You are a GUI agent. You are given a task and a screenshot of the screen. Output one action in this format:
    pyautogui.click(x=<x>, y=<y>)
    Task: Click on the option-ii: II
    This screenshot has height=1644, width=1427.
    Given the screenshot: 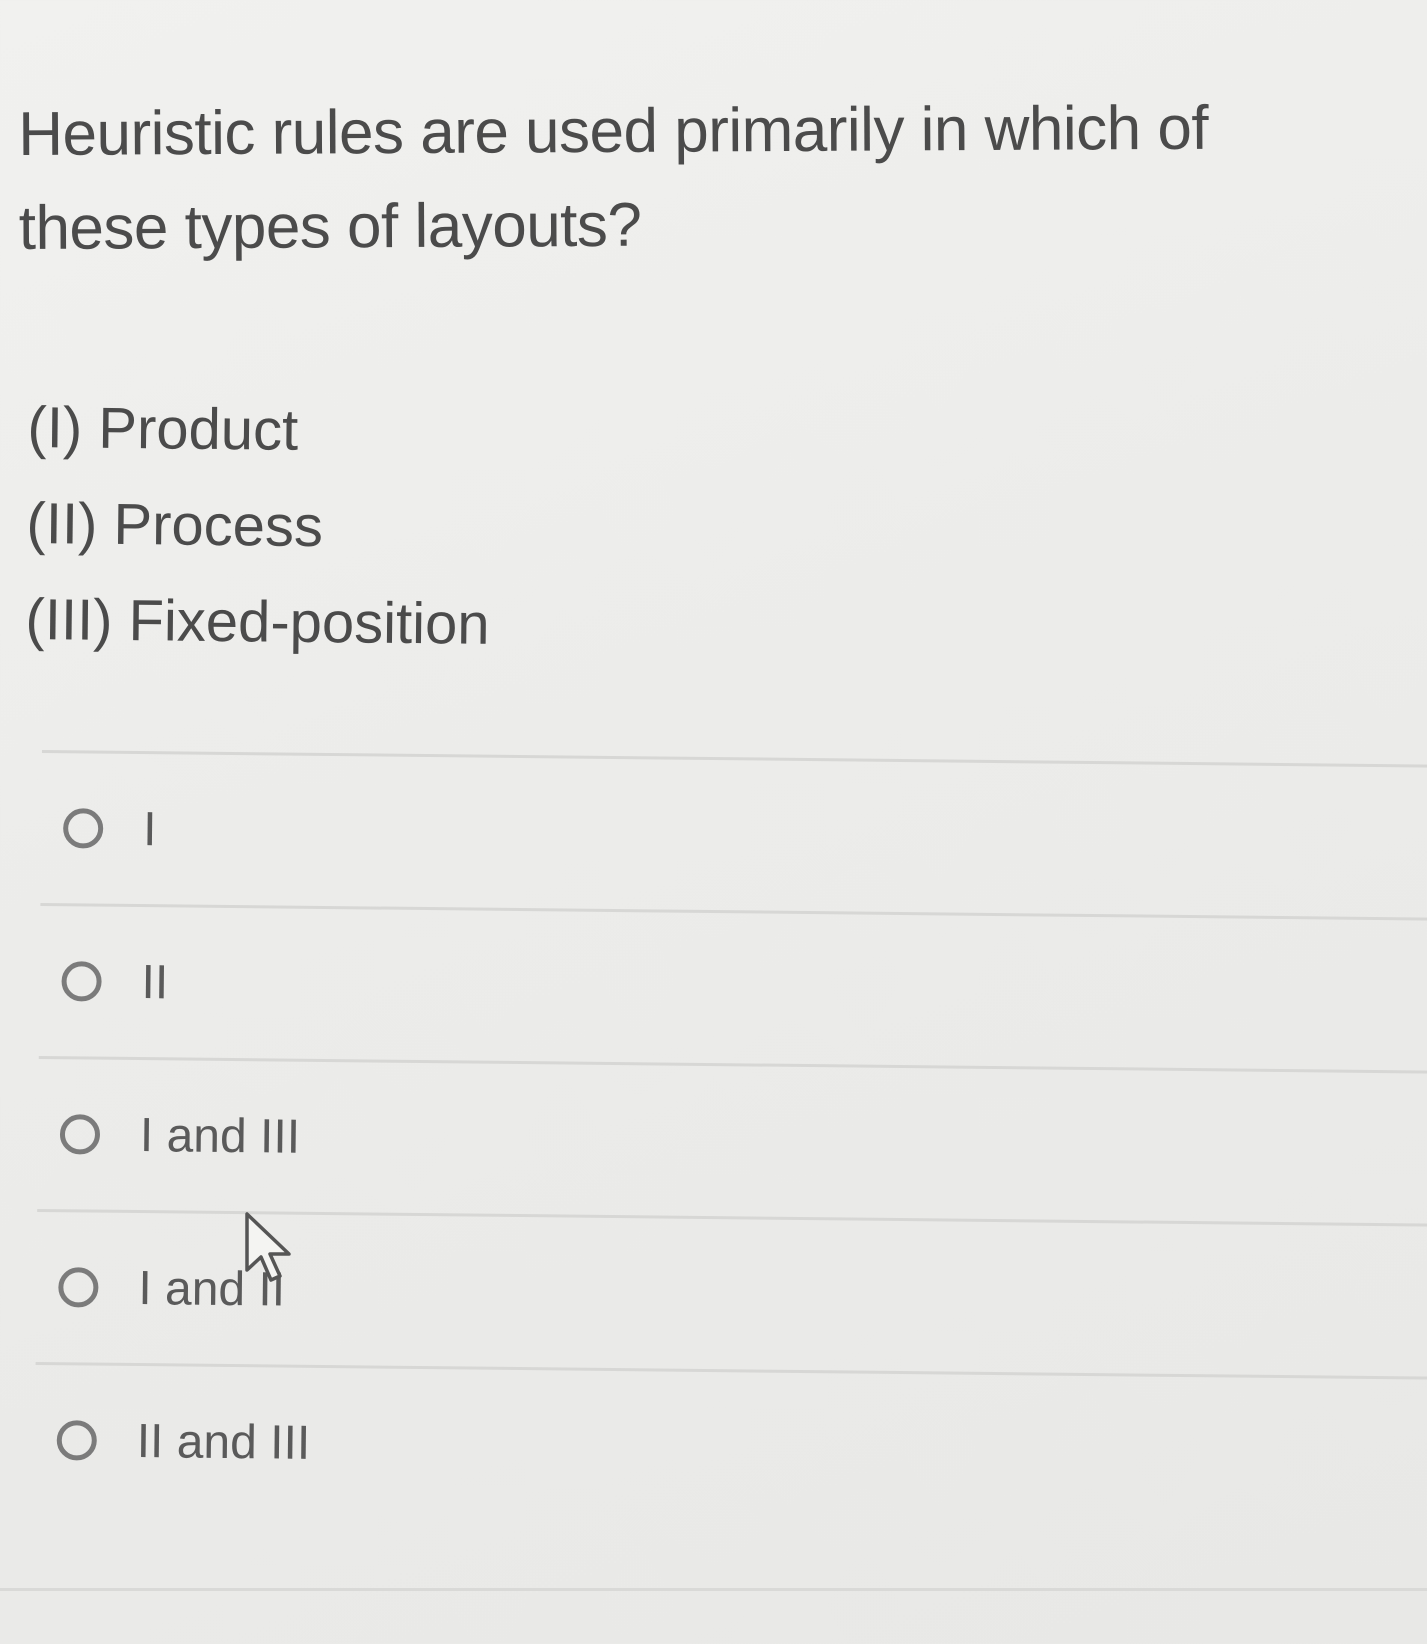 What is the action you would take?
    pyautogui.click(x=733, y=988)
    